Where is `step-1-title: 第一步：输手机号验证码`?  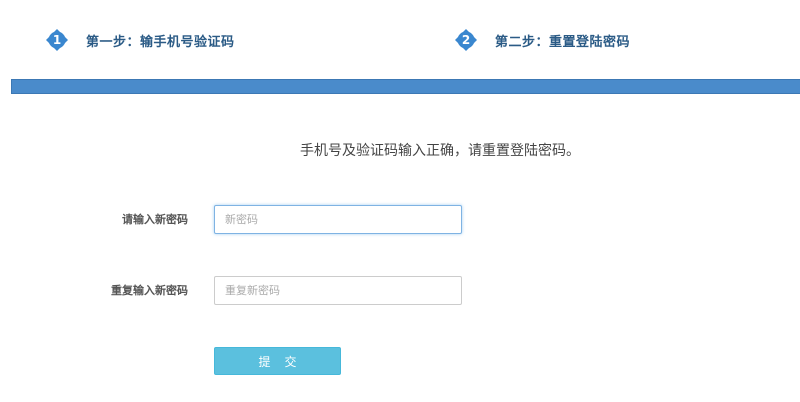 step-1-title: 第一步：输手机号验证码 is located at coordinates (160, 42).